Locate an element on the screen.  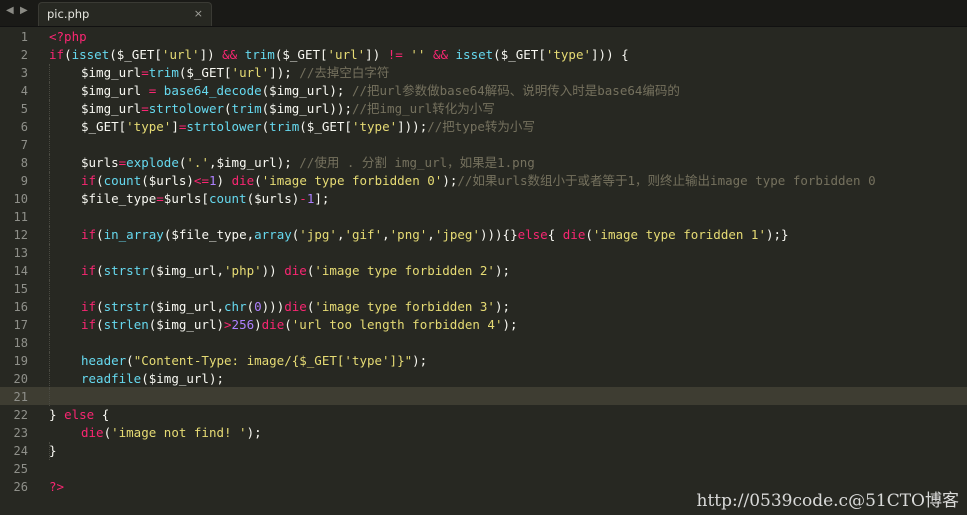
nav-left-icon: ◀ is located at coordinates (10, 10).